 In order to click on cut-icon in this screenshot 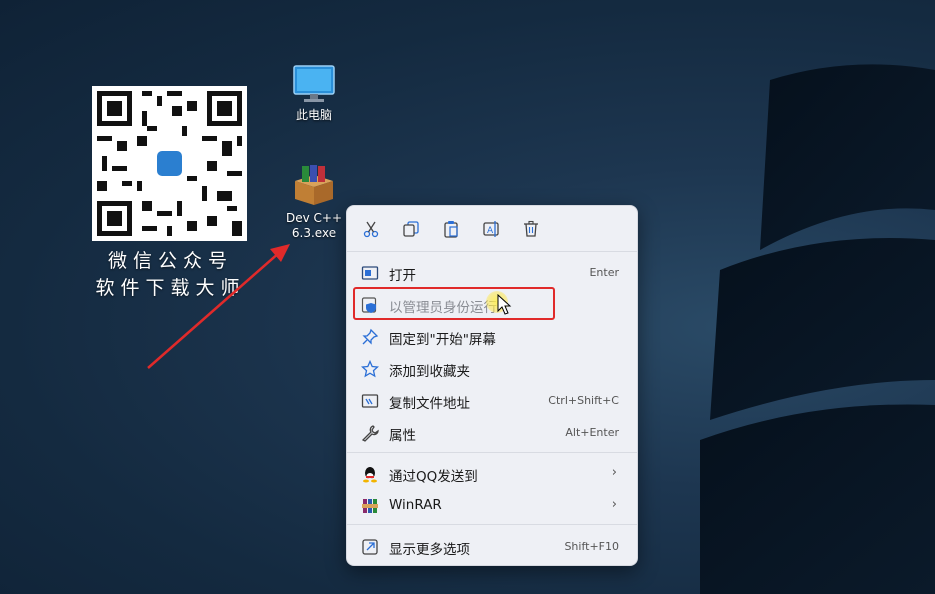, I will do `click(371, 229)`.